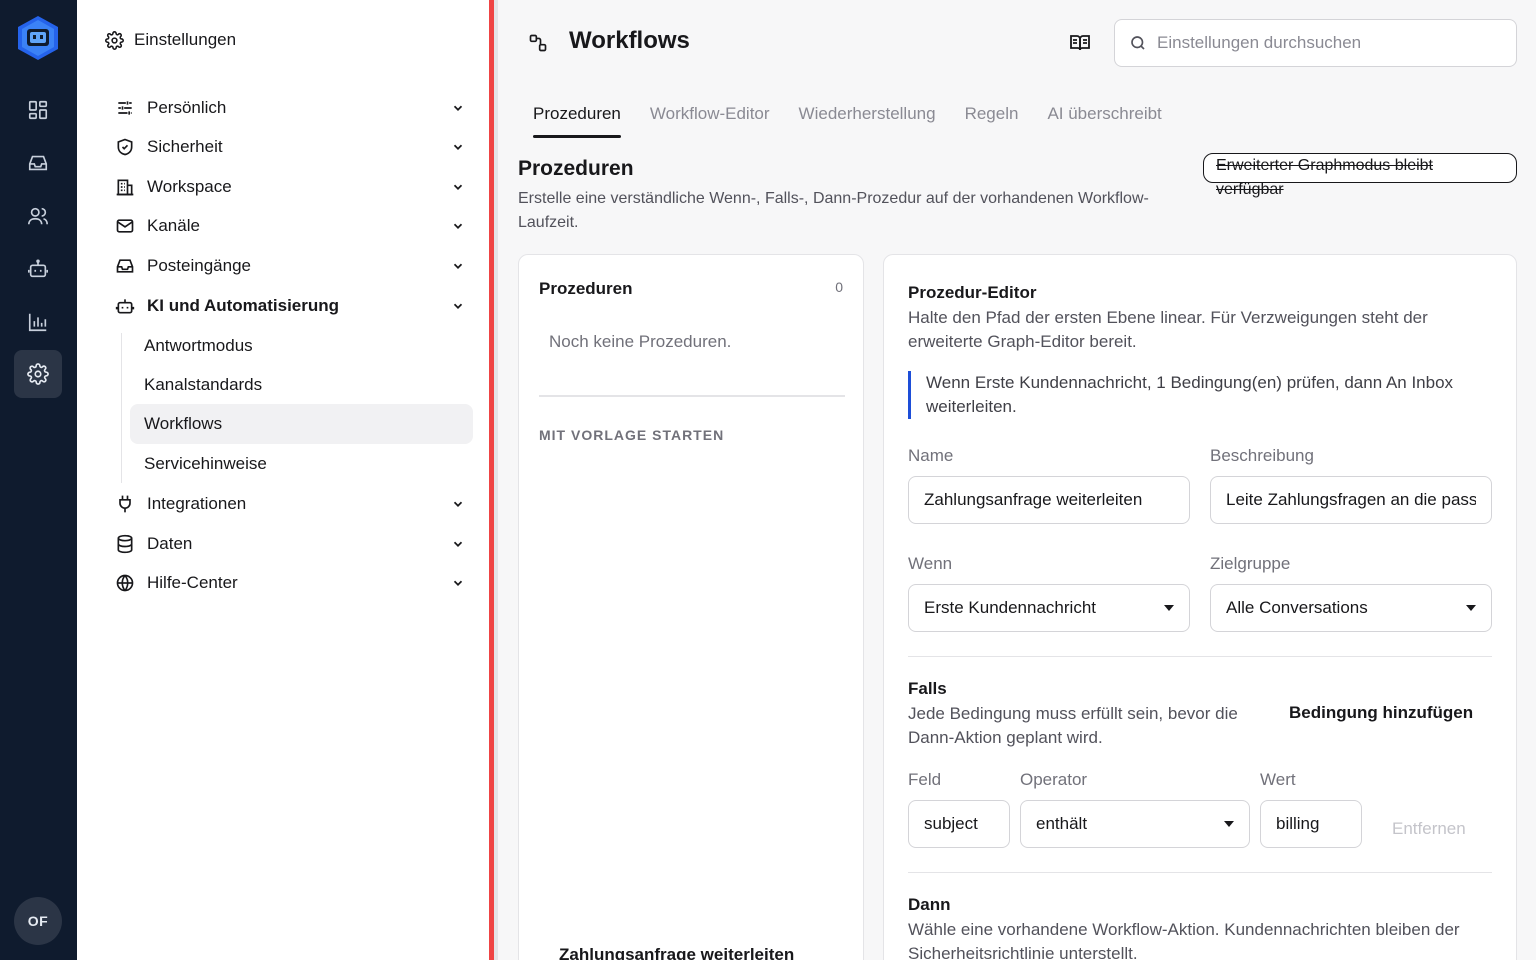 The image size is (1536, 960). What do you see at coordinates (125, 187) in the screenshot?
I see `building-icon` at bounding box center [125, 187].